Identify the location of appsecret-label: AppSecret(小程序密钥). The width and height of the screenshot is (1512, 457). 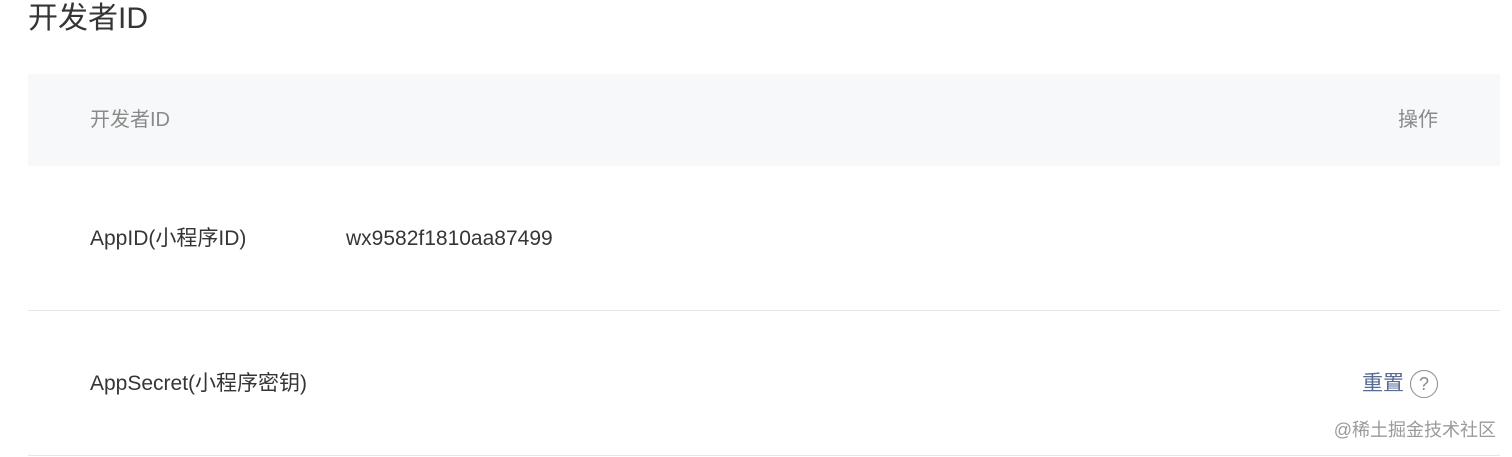
(198, 384).